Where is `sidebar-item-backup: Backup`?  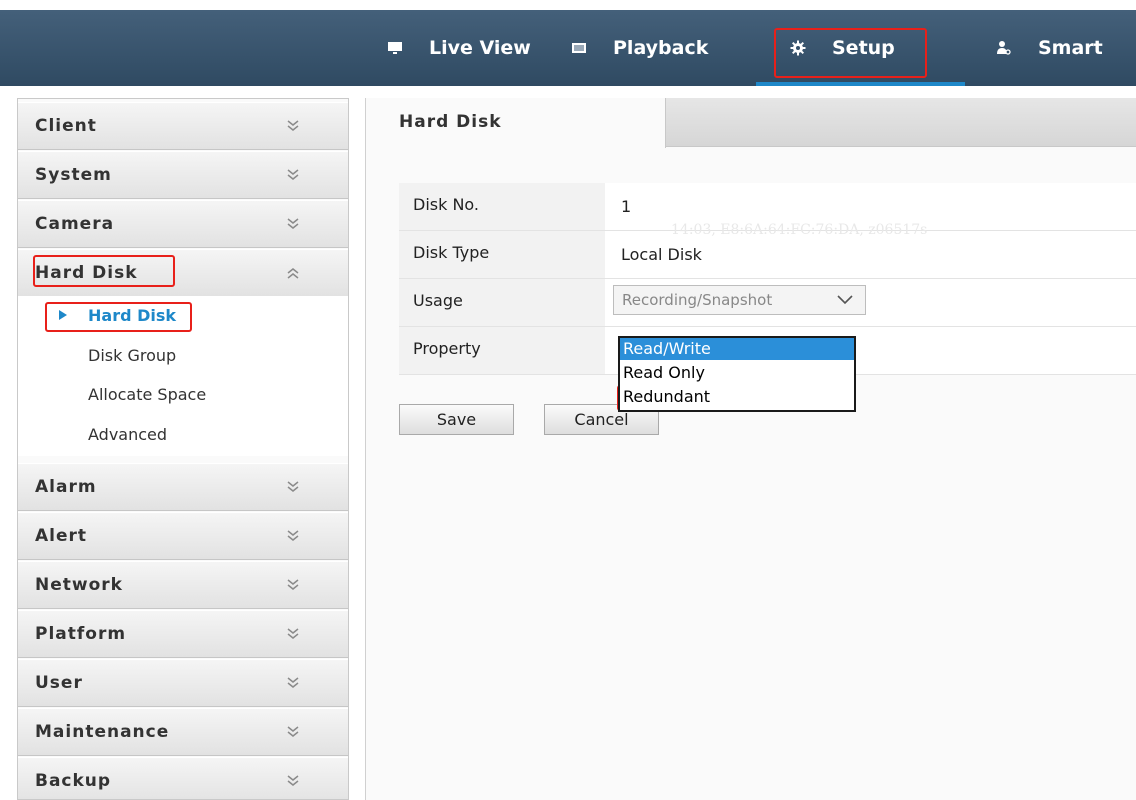 sidebar-item-backup: Backup is located at coordinates (183, 778).